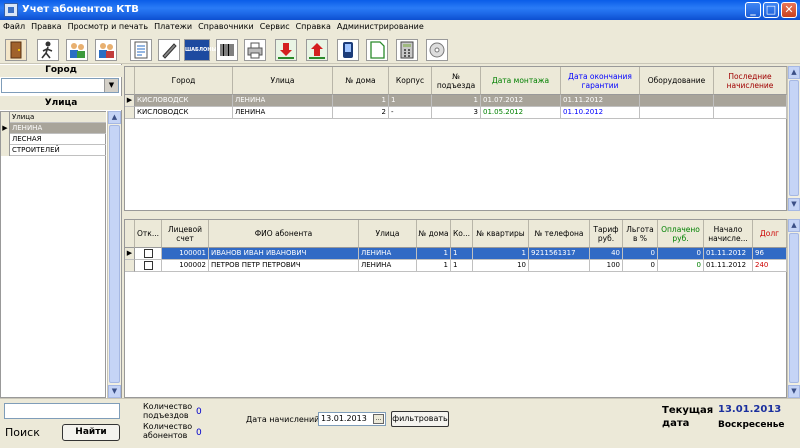 The height and width of the screenshot is (448, 800). Describe the element at coordinates (284, 254) in the screenshot. I see `table-cell: ИВАНОВ ИВАН ИВАНОВИЧ` at that location.